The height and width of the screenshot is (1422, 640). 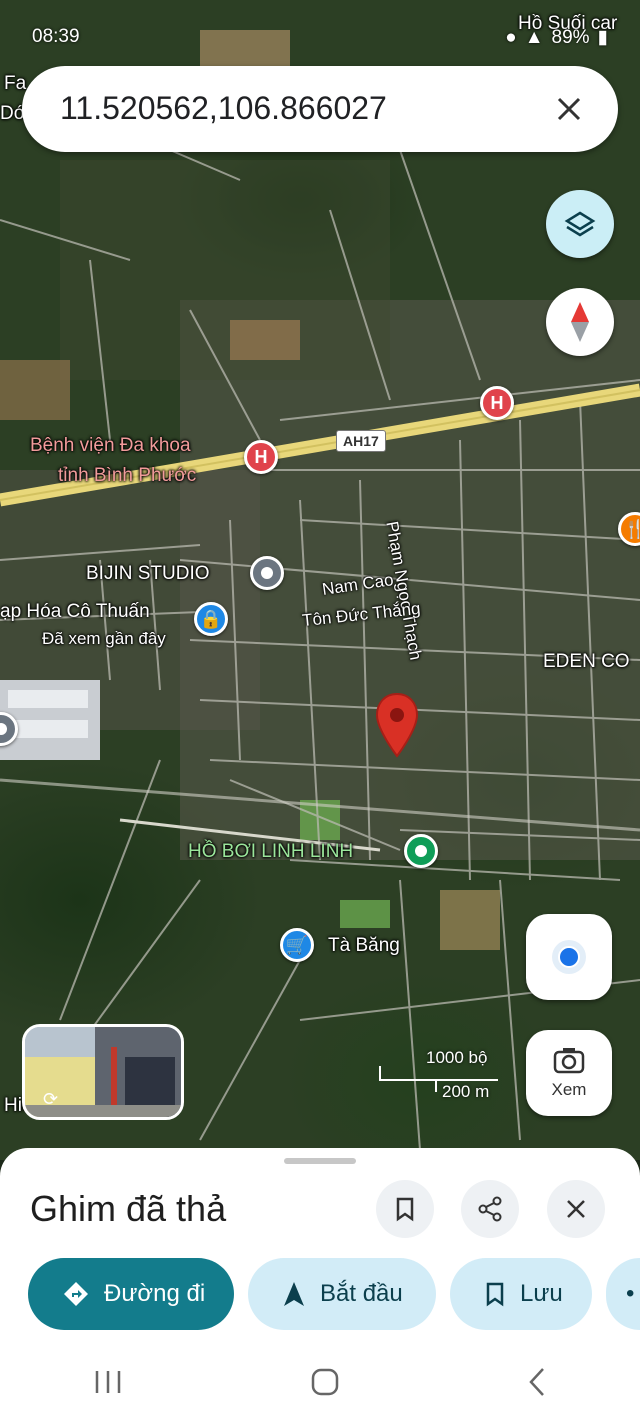 I want to click on directions-button: Đường đi, so click(x=131, y=1294).